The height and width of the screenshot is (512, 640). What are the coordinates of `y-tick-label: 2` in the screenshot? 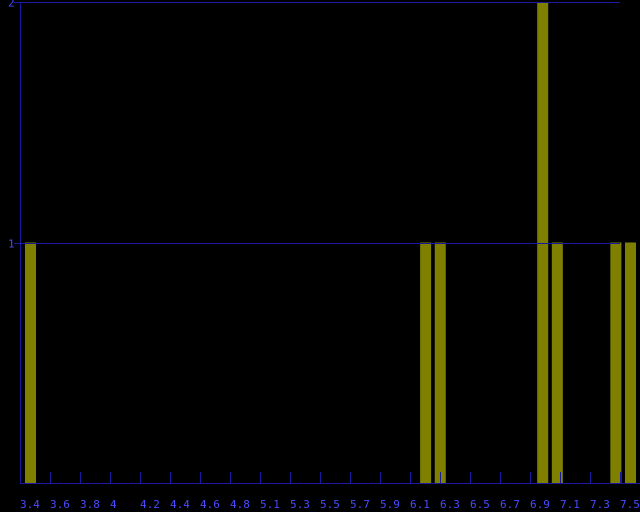 It's located at (11, 5).